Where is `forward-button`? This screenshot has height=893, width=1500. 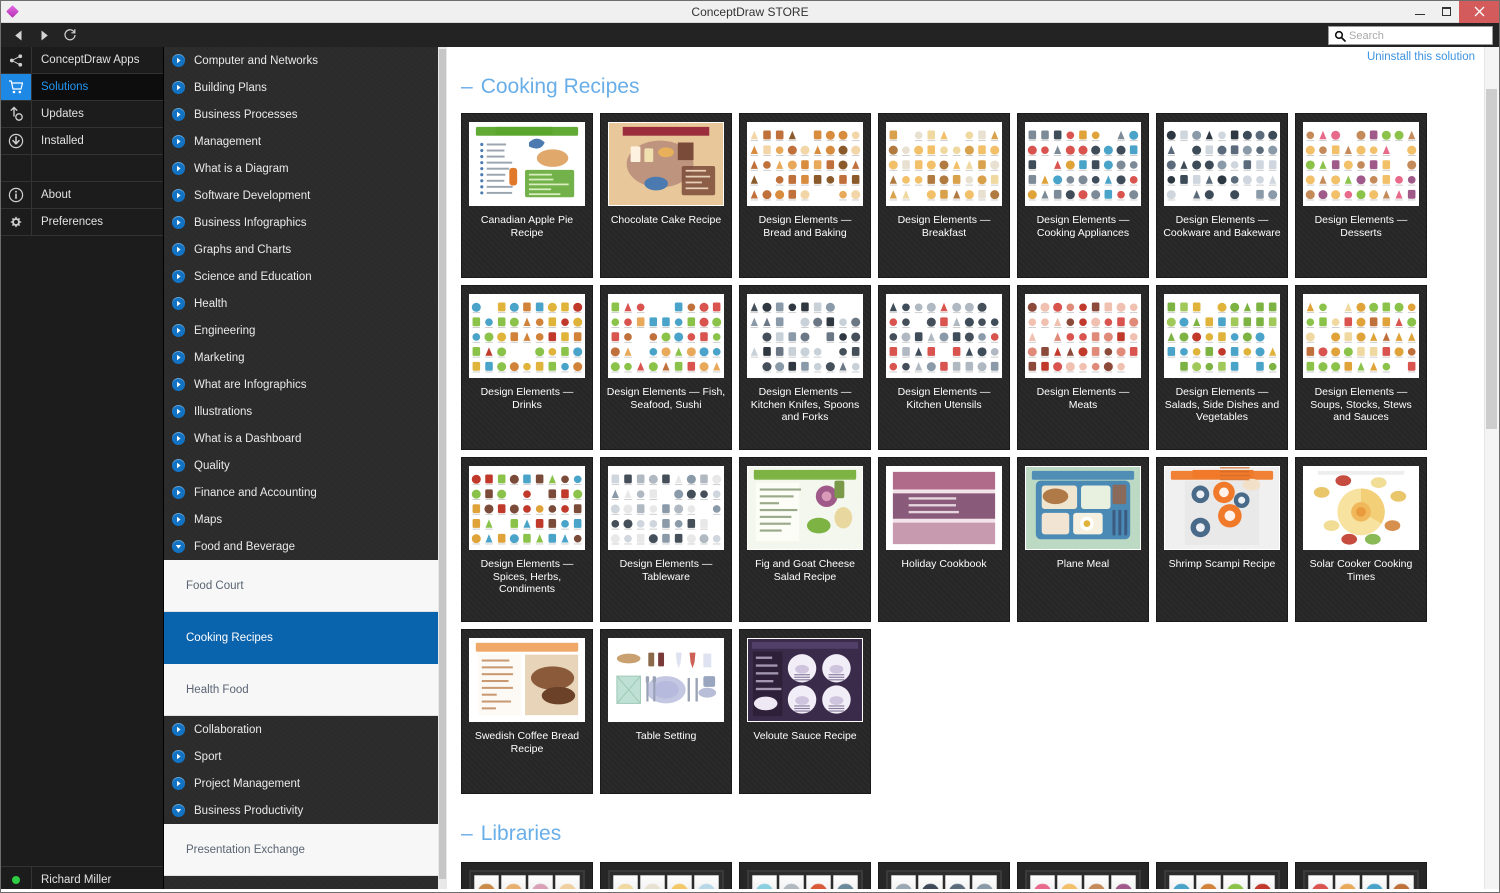 forward-button is located at coordinates (44, 35).